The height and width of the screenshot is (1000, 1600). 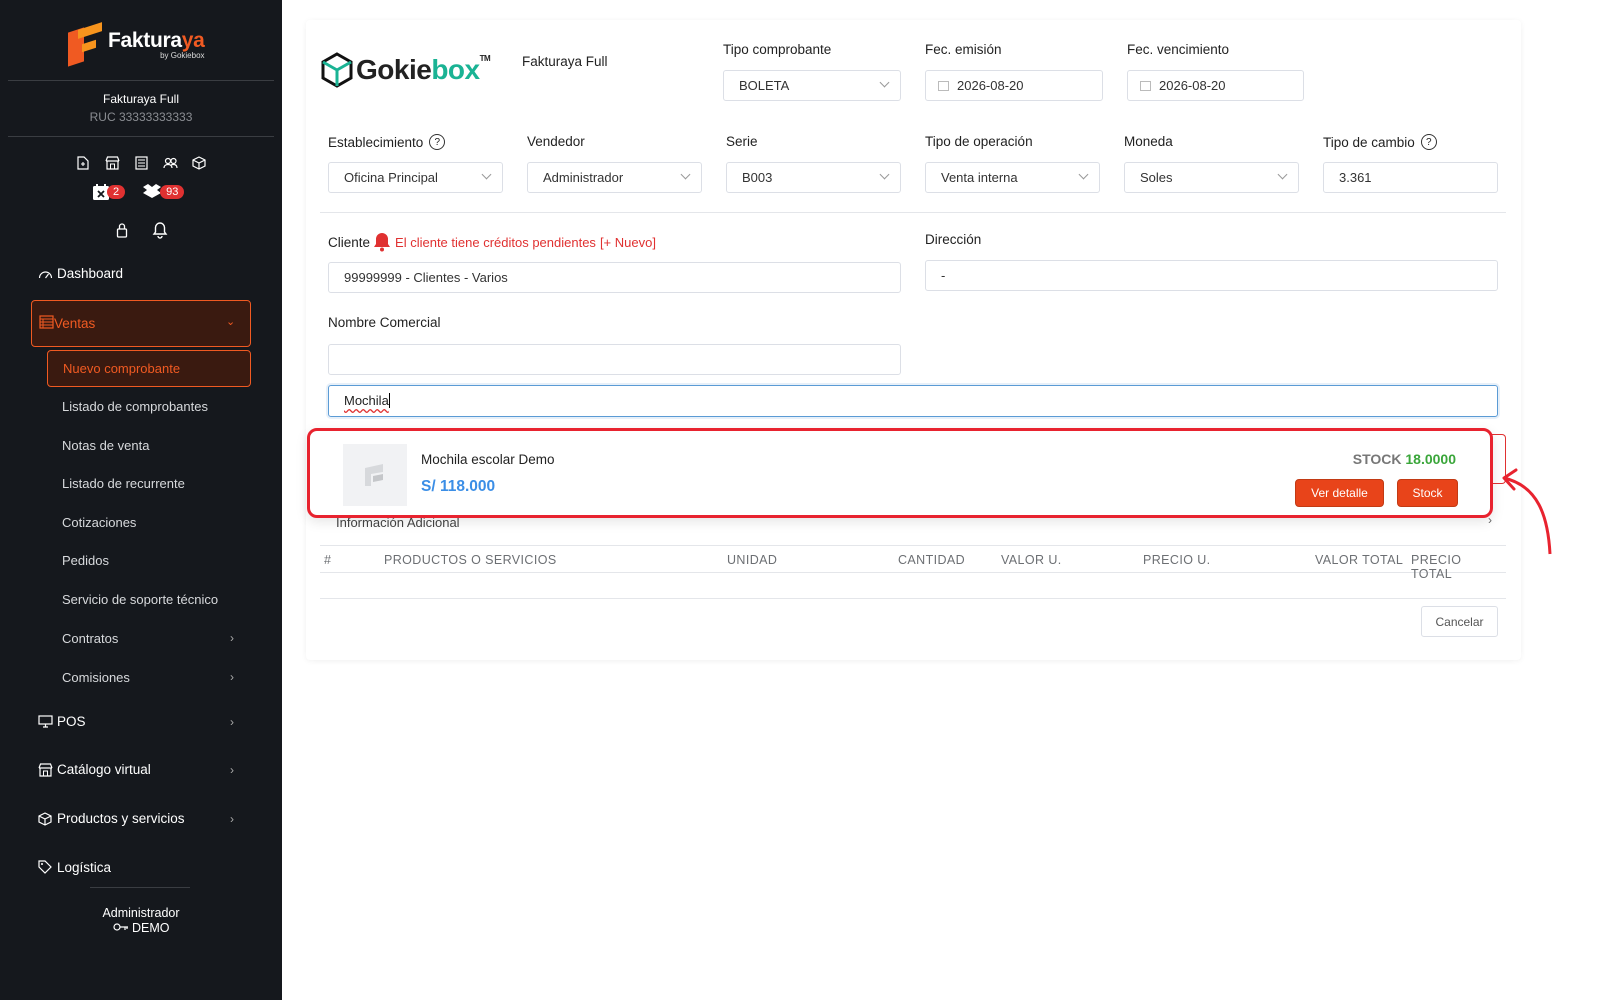 I want to click on vendedor-value: Administrador, so click(x=583, y=177).